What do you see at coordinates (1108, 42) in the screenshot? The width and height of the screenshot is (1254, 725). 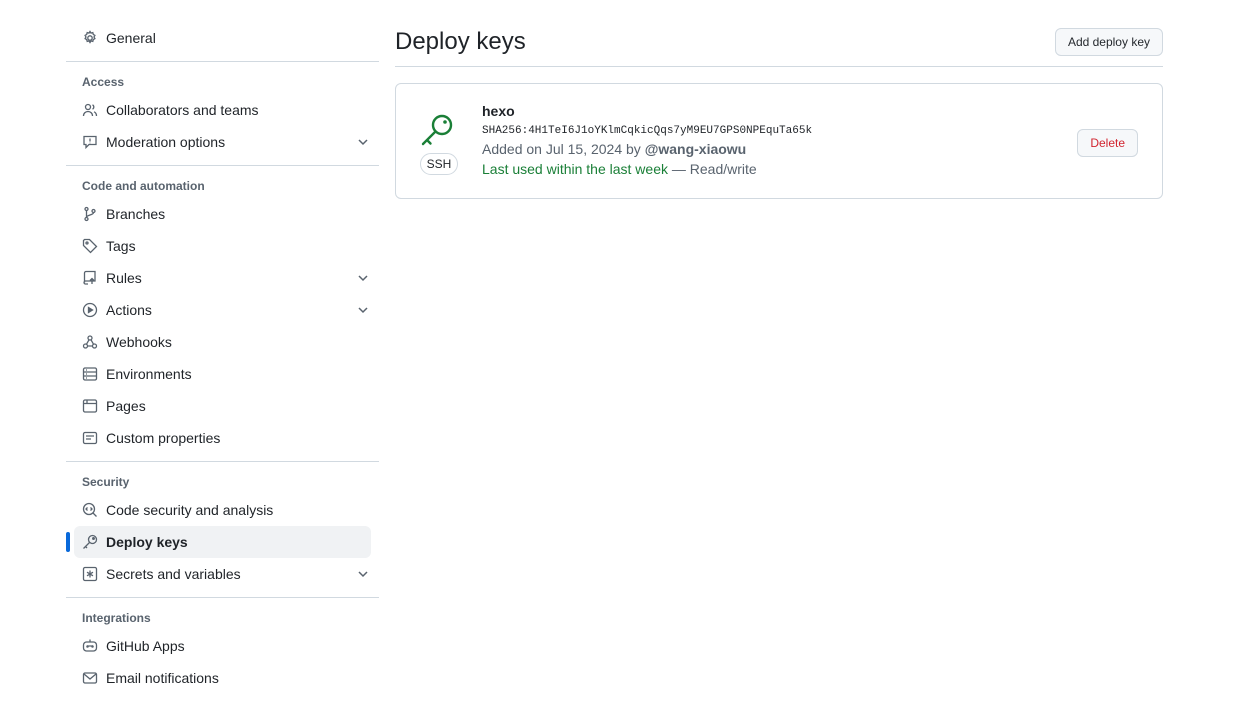 I see `add-deploy-key-button: Add deploy key` at bounding box center [1108, 42].